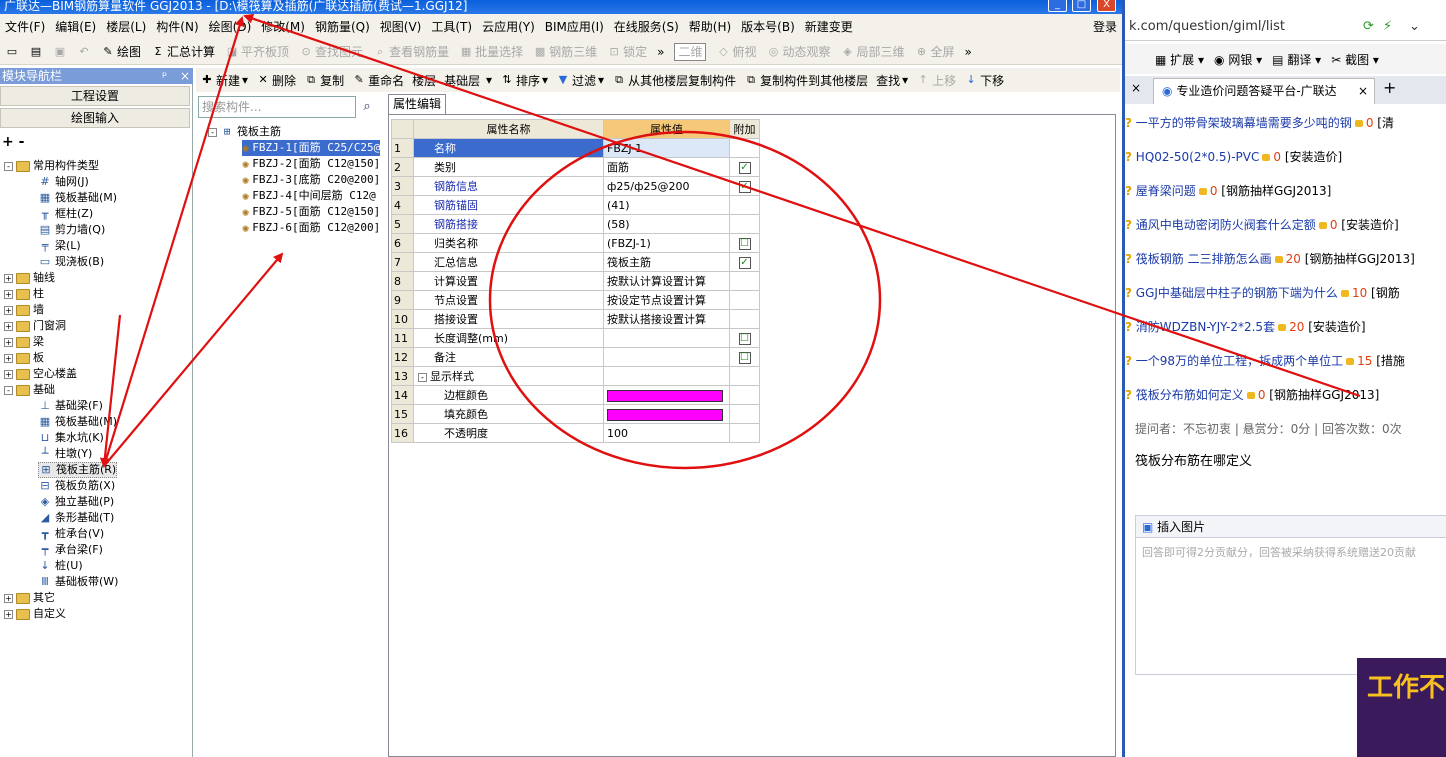 Image resolution: width=1446 pixels, height=757 pixels. I want to click on batch-select-button: ▦ 批量选择, so click(491, 51).